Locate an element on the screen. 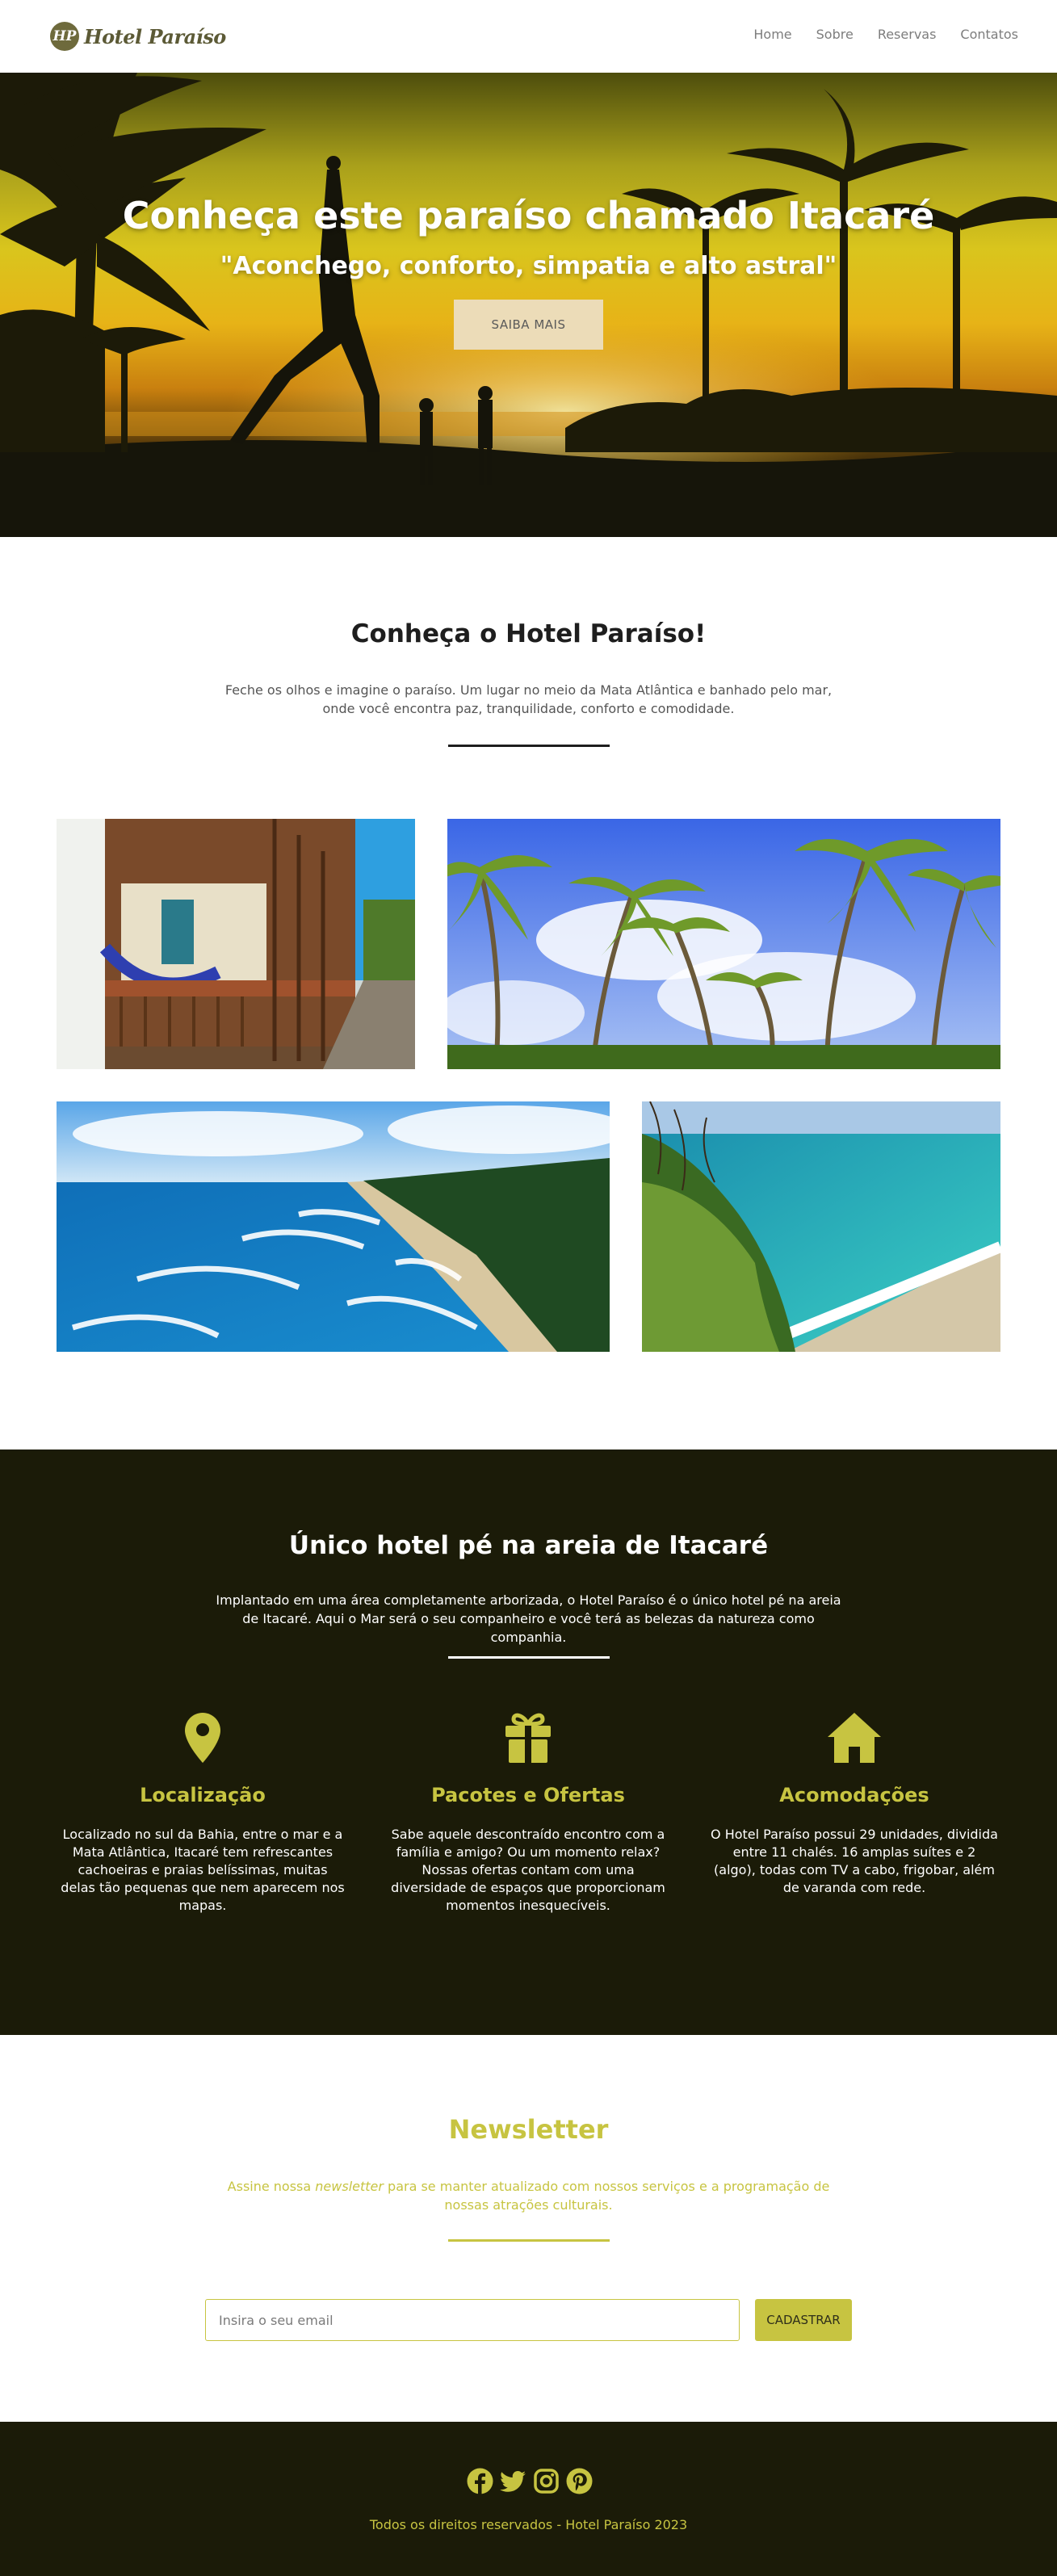 The image size is (1057, 2576). newsletter-divider is located at coordinates (529, 2240).